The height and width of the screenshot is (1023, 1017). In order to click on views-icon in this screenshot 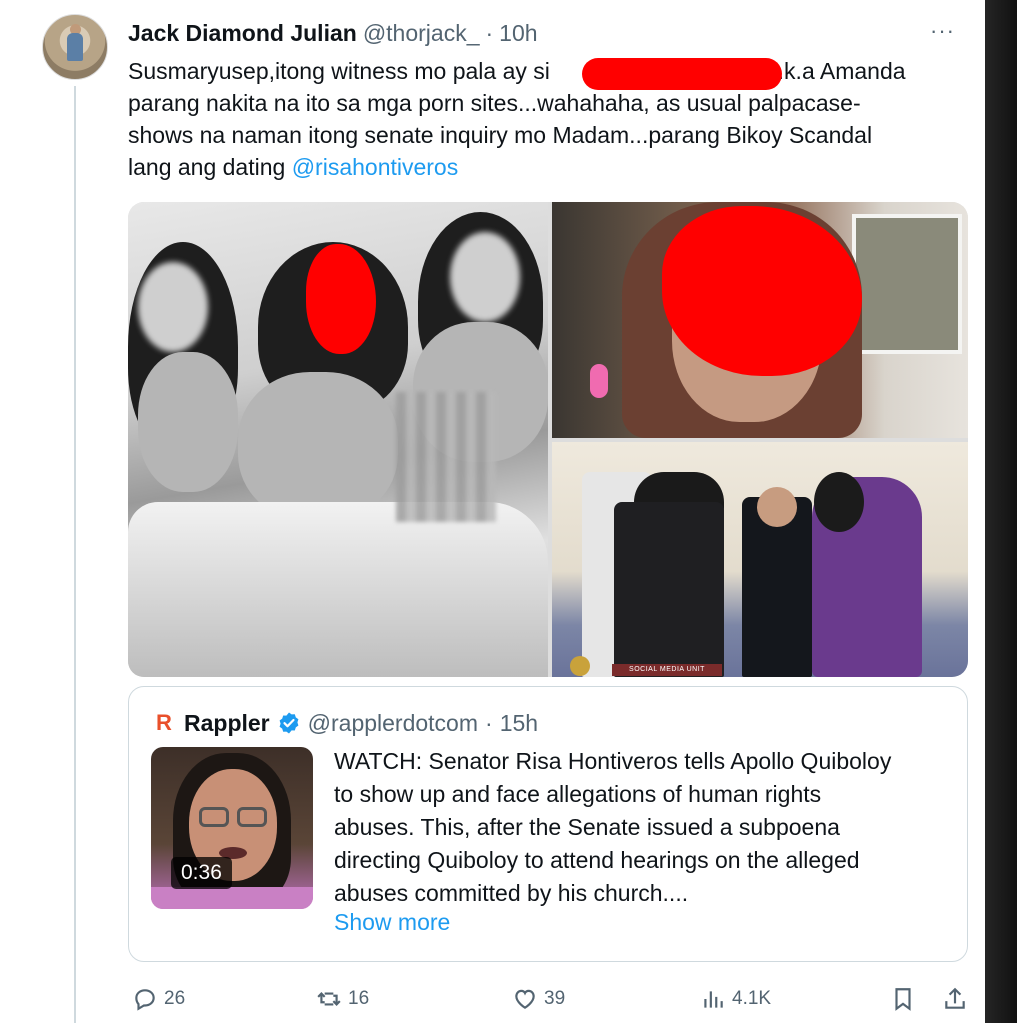, I will do `click(713, 999)`.